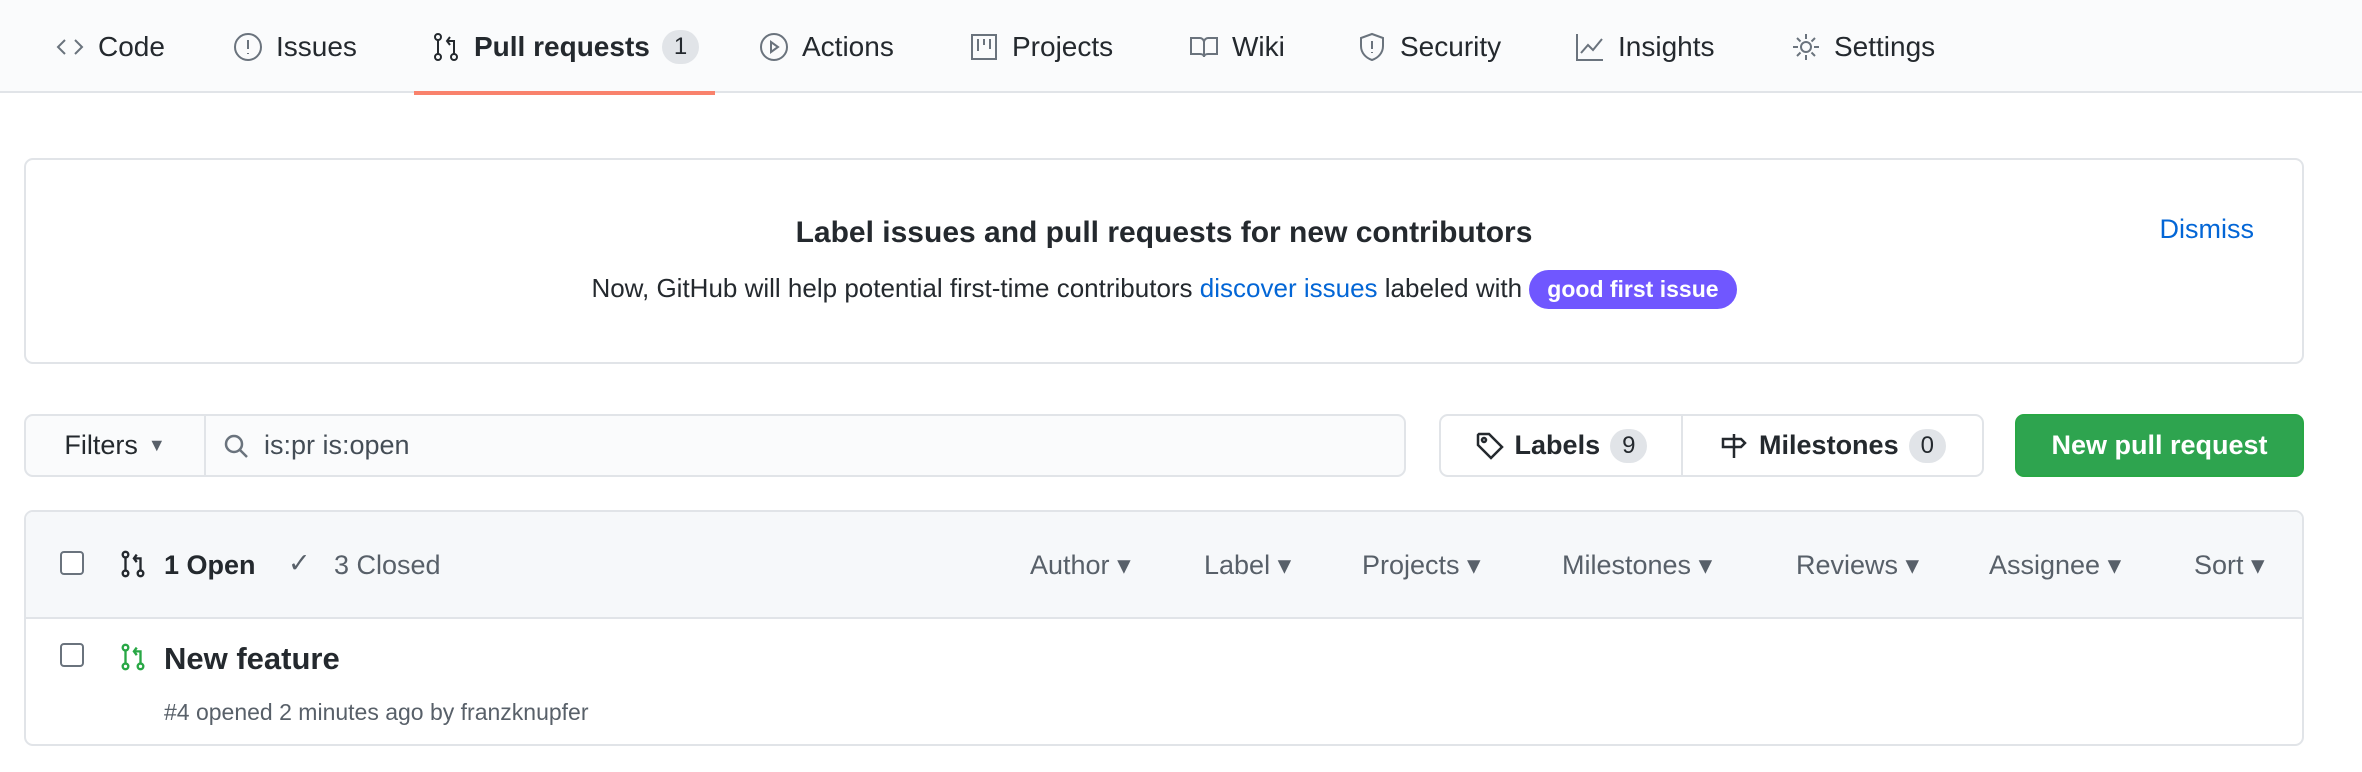 This screenshot has width=2362, height=772. I want to click on pr-meta: #4 opened 2 minutes ago by franzknupfer, so click(376, 712).